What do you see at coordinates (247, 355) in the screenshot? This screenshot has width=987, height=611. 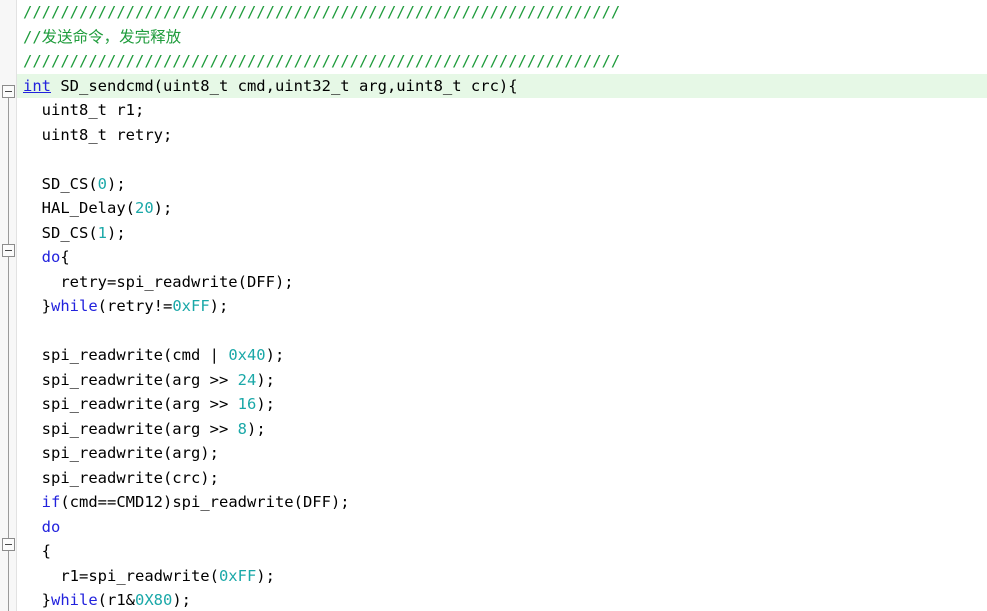 I see `code-token: 0x40` at bounding box center [247, 355].